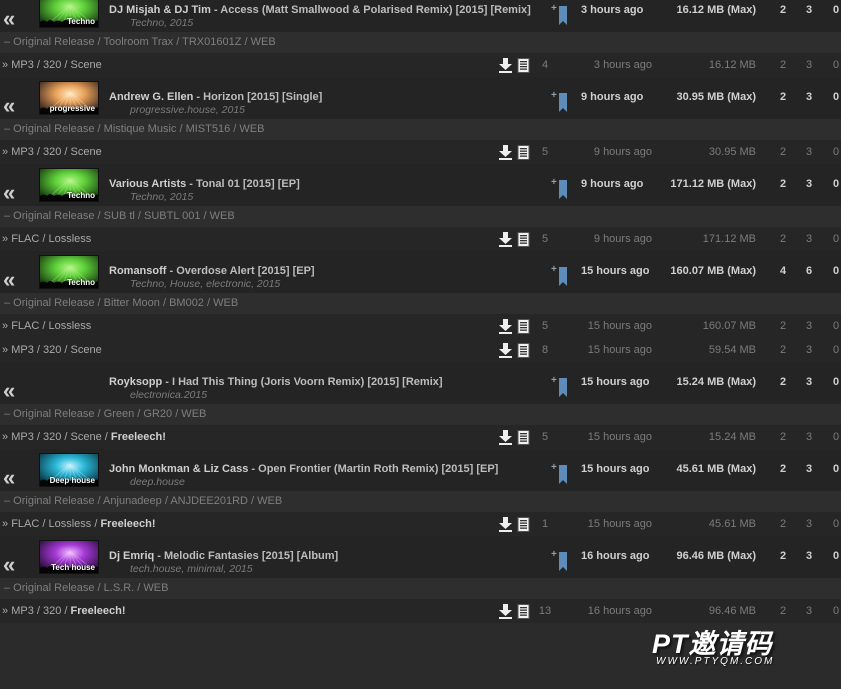 Image resolution: width=841 pixels, height=689 pixels. I want to click on artist-name: Royksopp, so click(135, 382).